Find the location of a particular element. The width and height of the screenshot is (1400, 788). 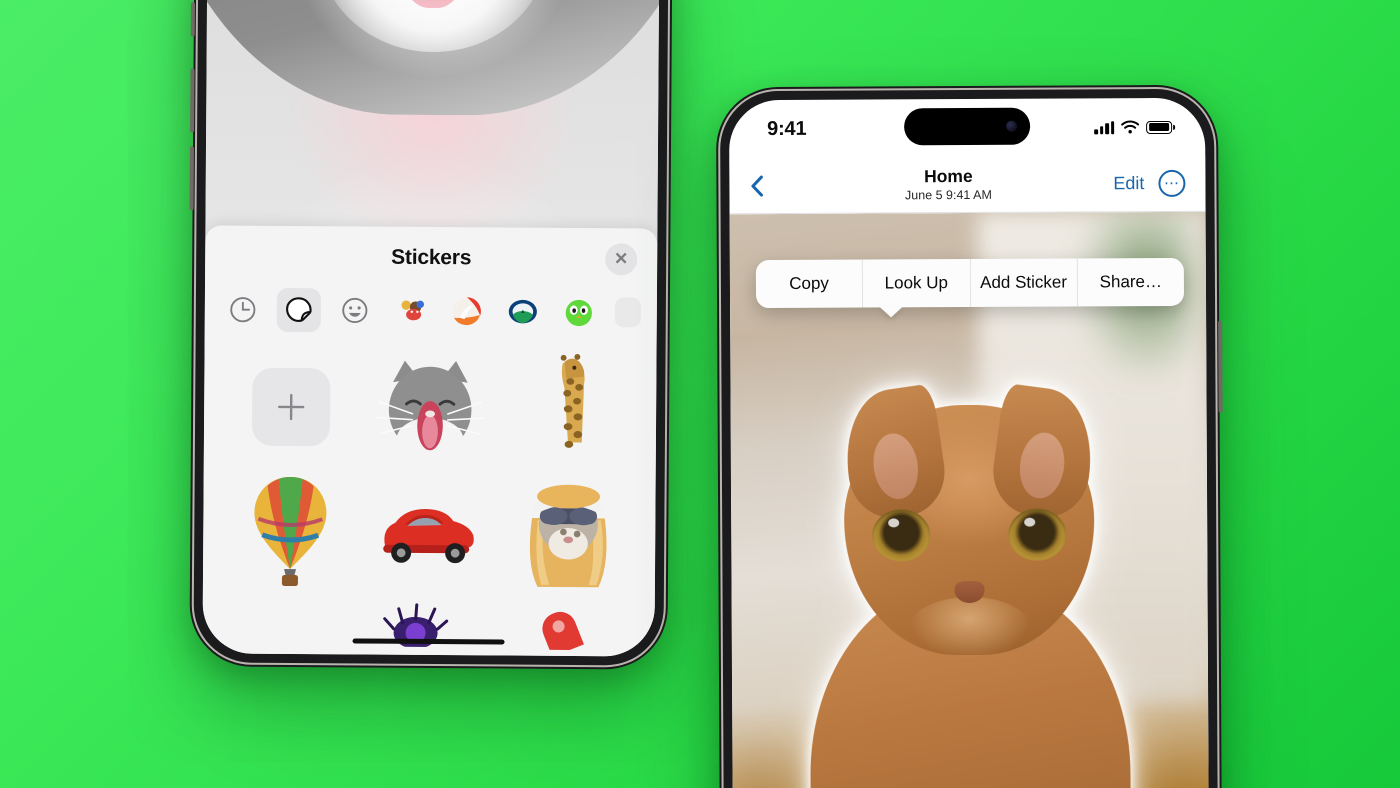

yawning-cat-sticker-icon is located at coordinates (430, 411).